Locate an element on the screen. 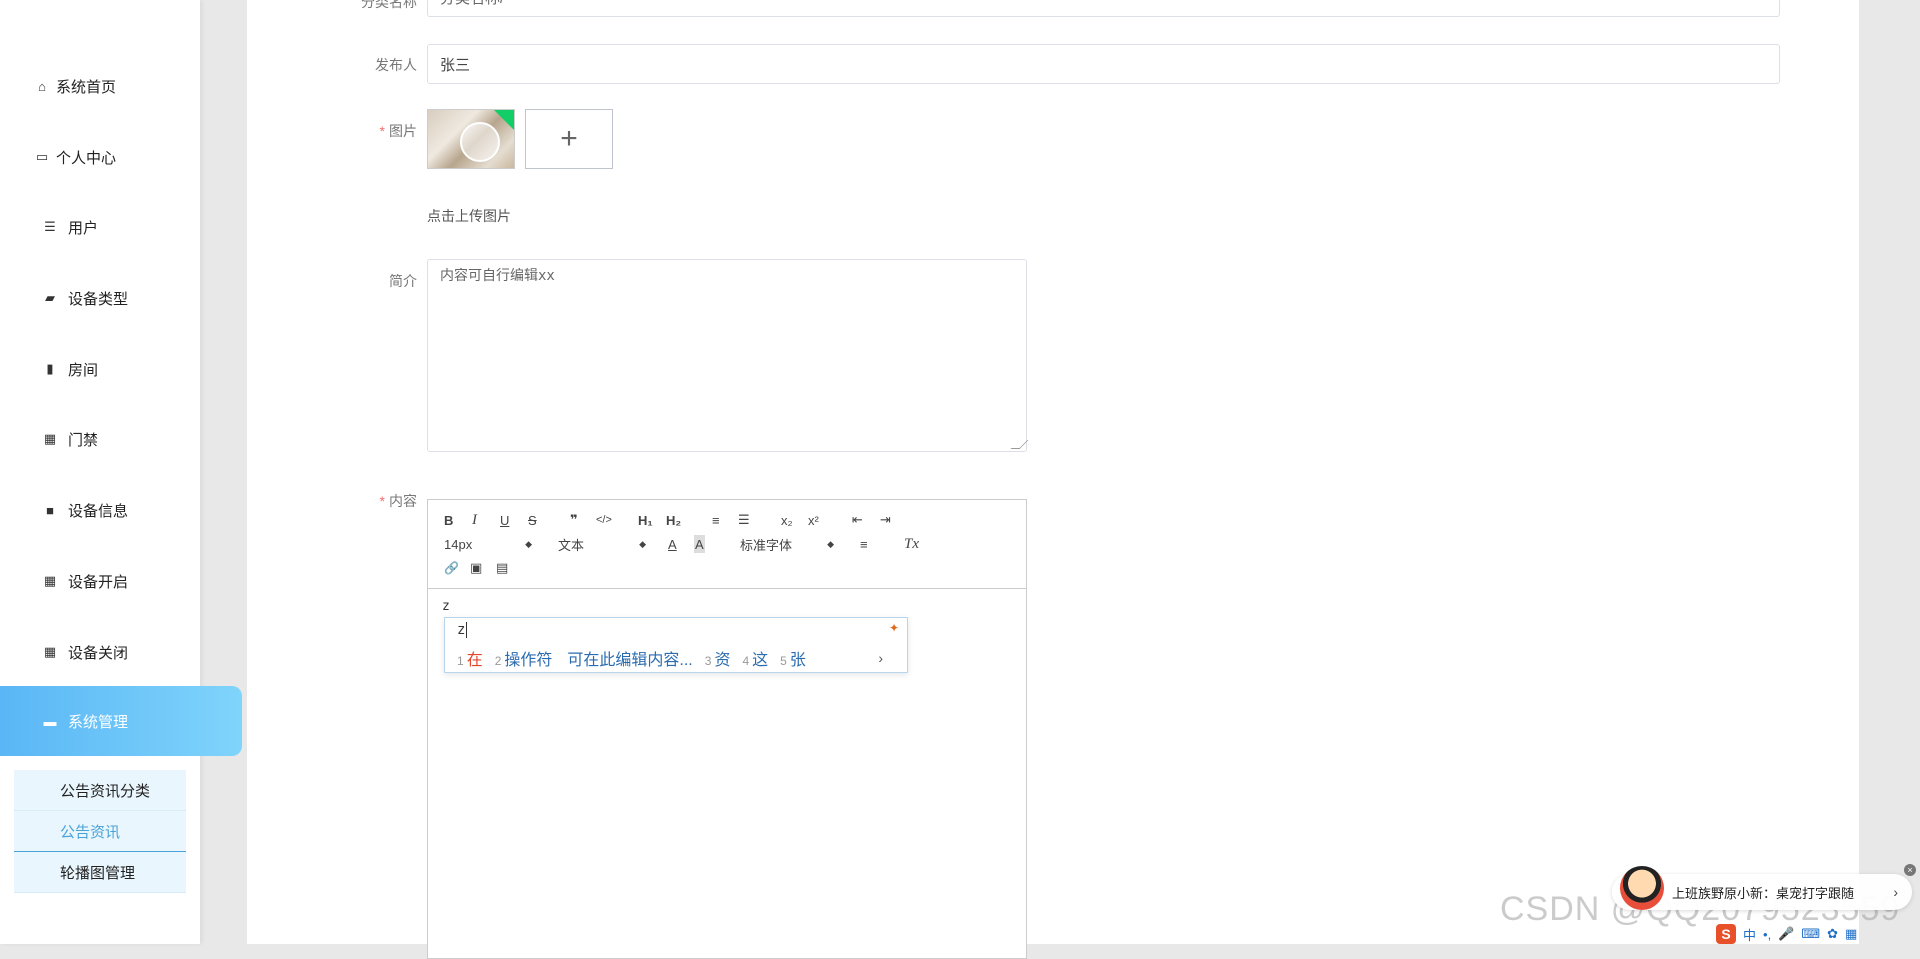  editor-typed-text: z is located at coordinates (446, 606).